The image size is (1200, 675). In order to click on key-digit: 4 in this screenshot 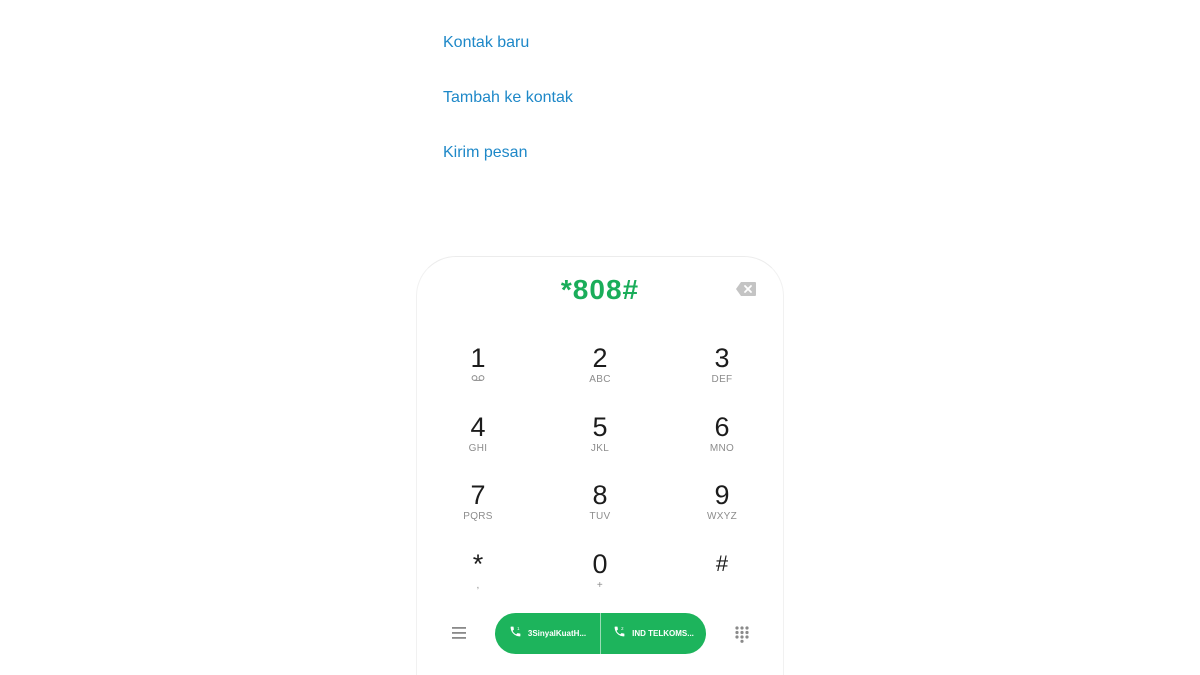, I will do `click(478, 427)`.